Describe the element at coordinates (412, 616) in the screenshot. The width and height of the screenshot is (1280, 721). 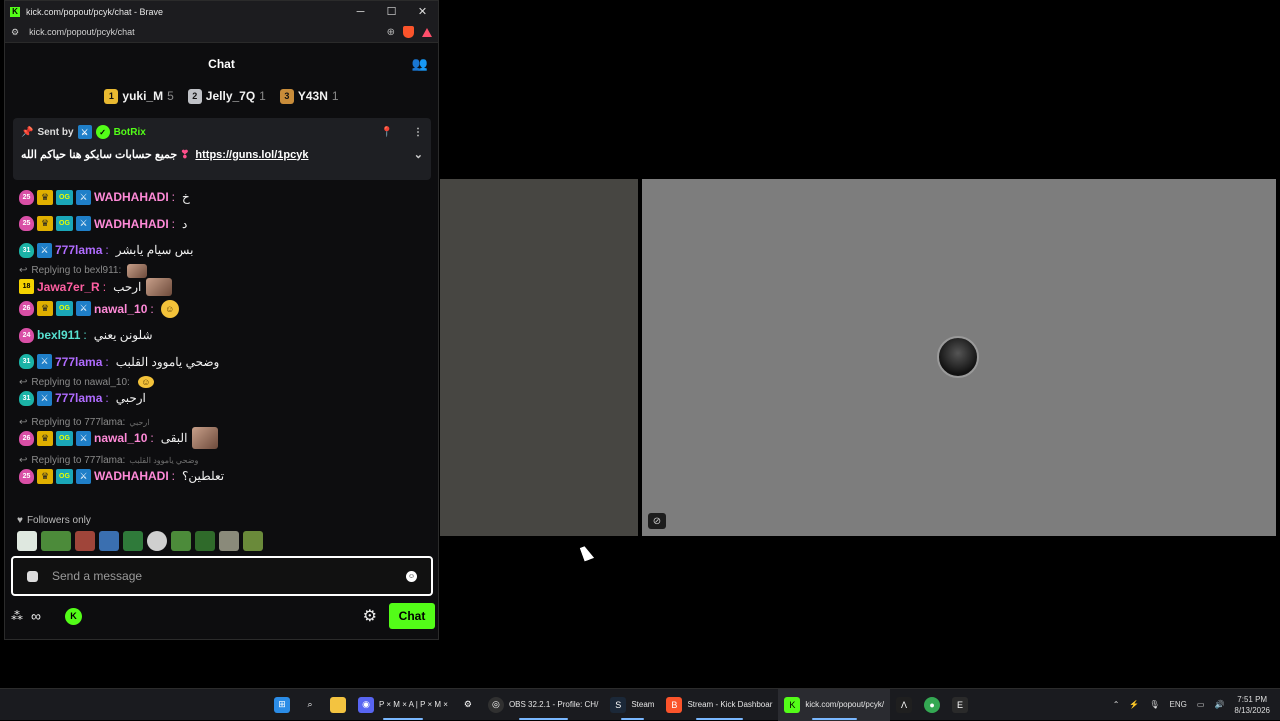
I see `send-chat-button: Chat` at that location.